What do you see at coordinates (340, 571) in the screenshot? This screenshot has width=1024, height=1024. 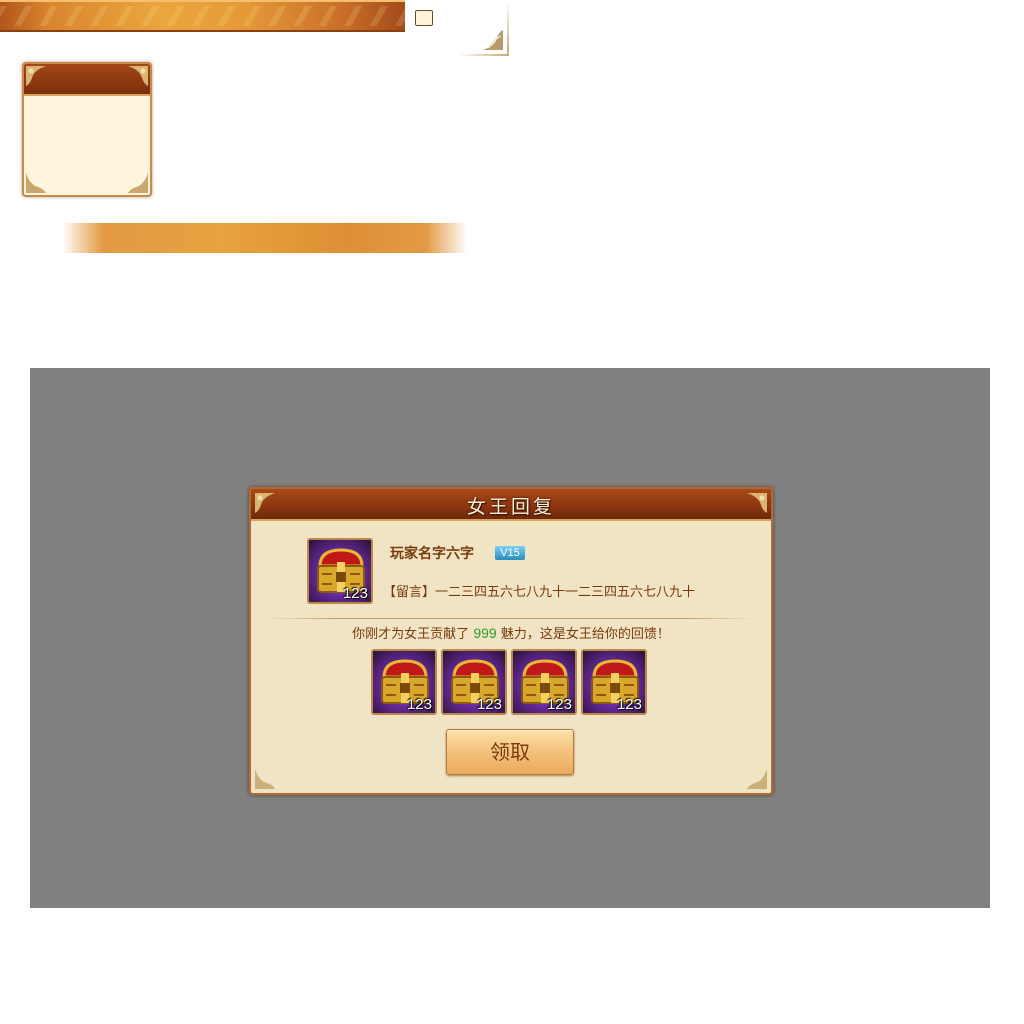 I see `player-avatar-item: 123` at bounding box center [340, 571].